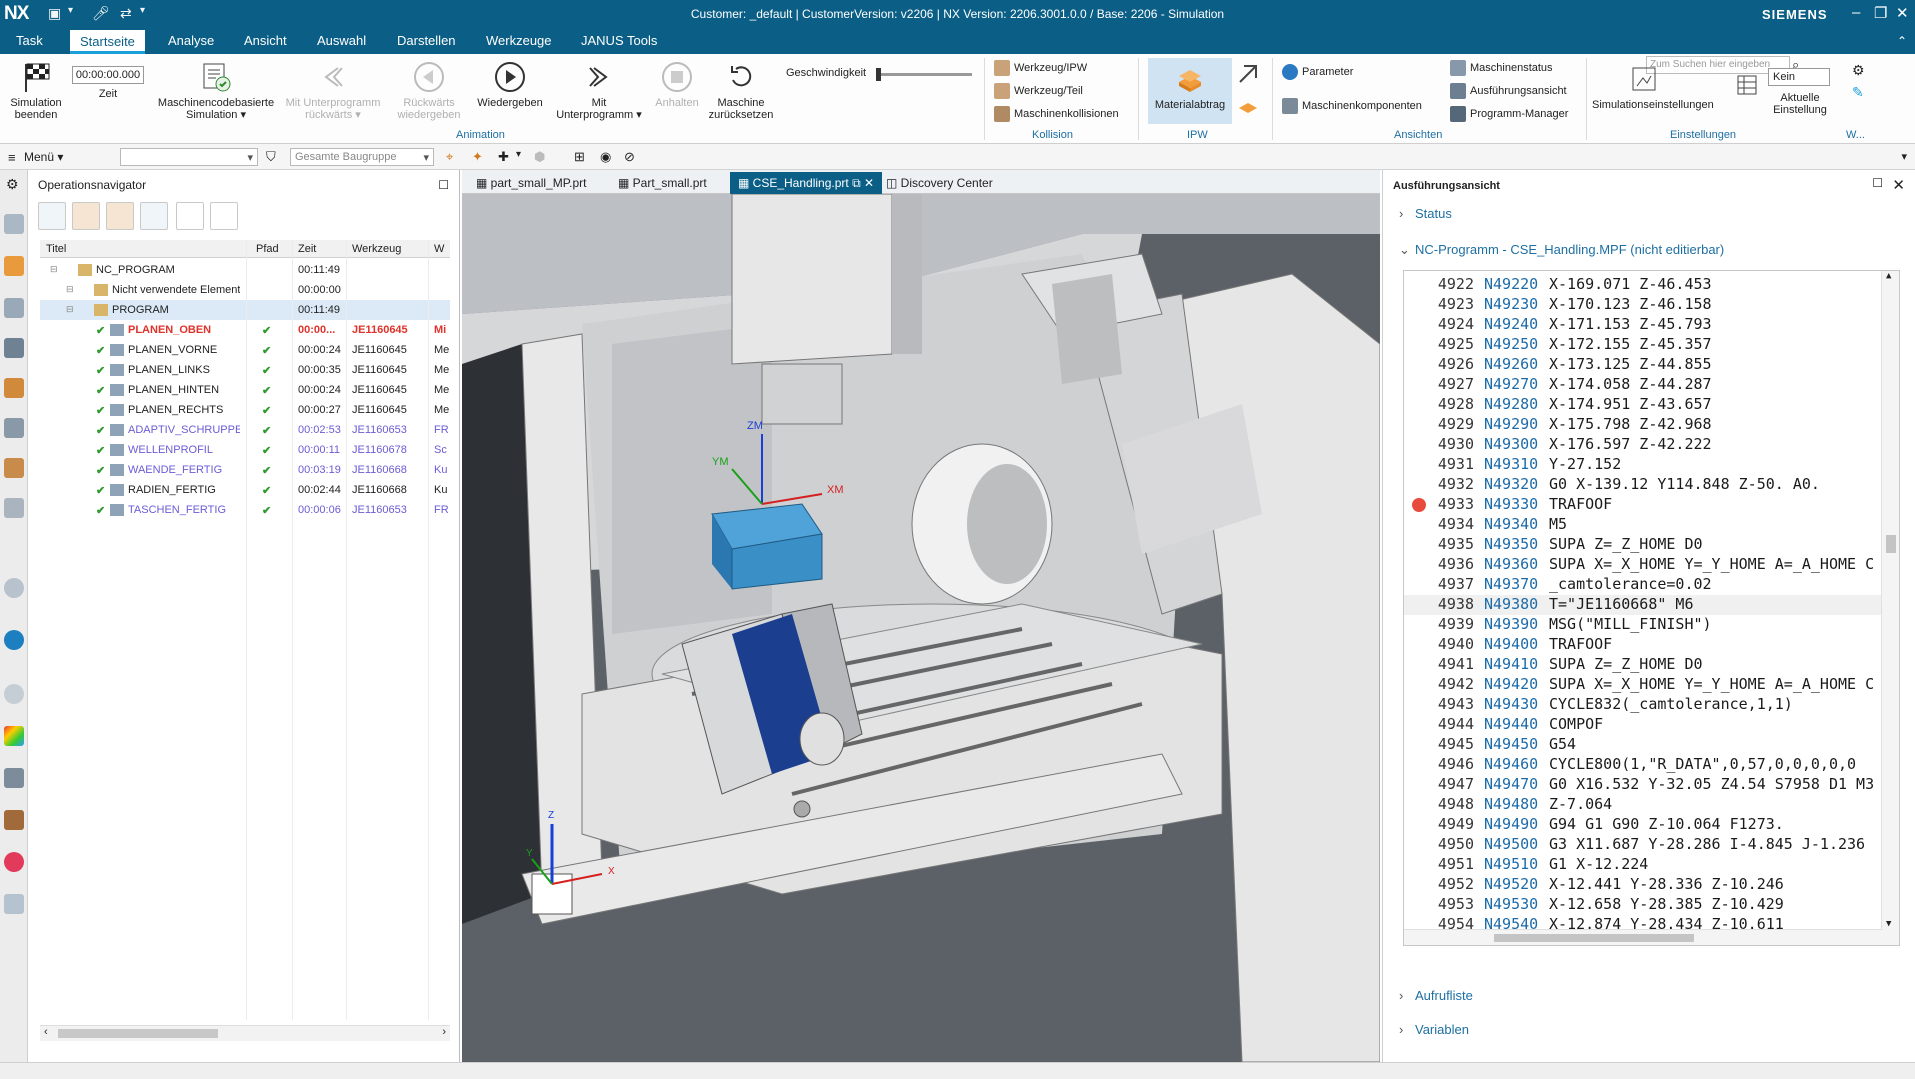 This screenshot has width=1915, height=1079. What do you see at coordinates (245, 1033) in the screenshot?
I see `navigator-horizontal-scrollbar: ‹ ›` at bounding box center [245, 1033].